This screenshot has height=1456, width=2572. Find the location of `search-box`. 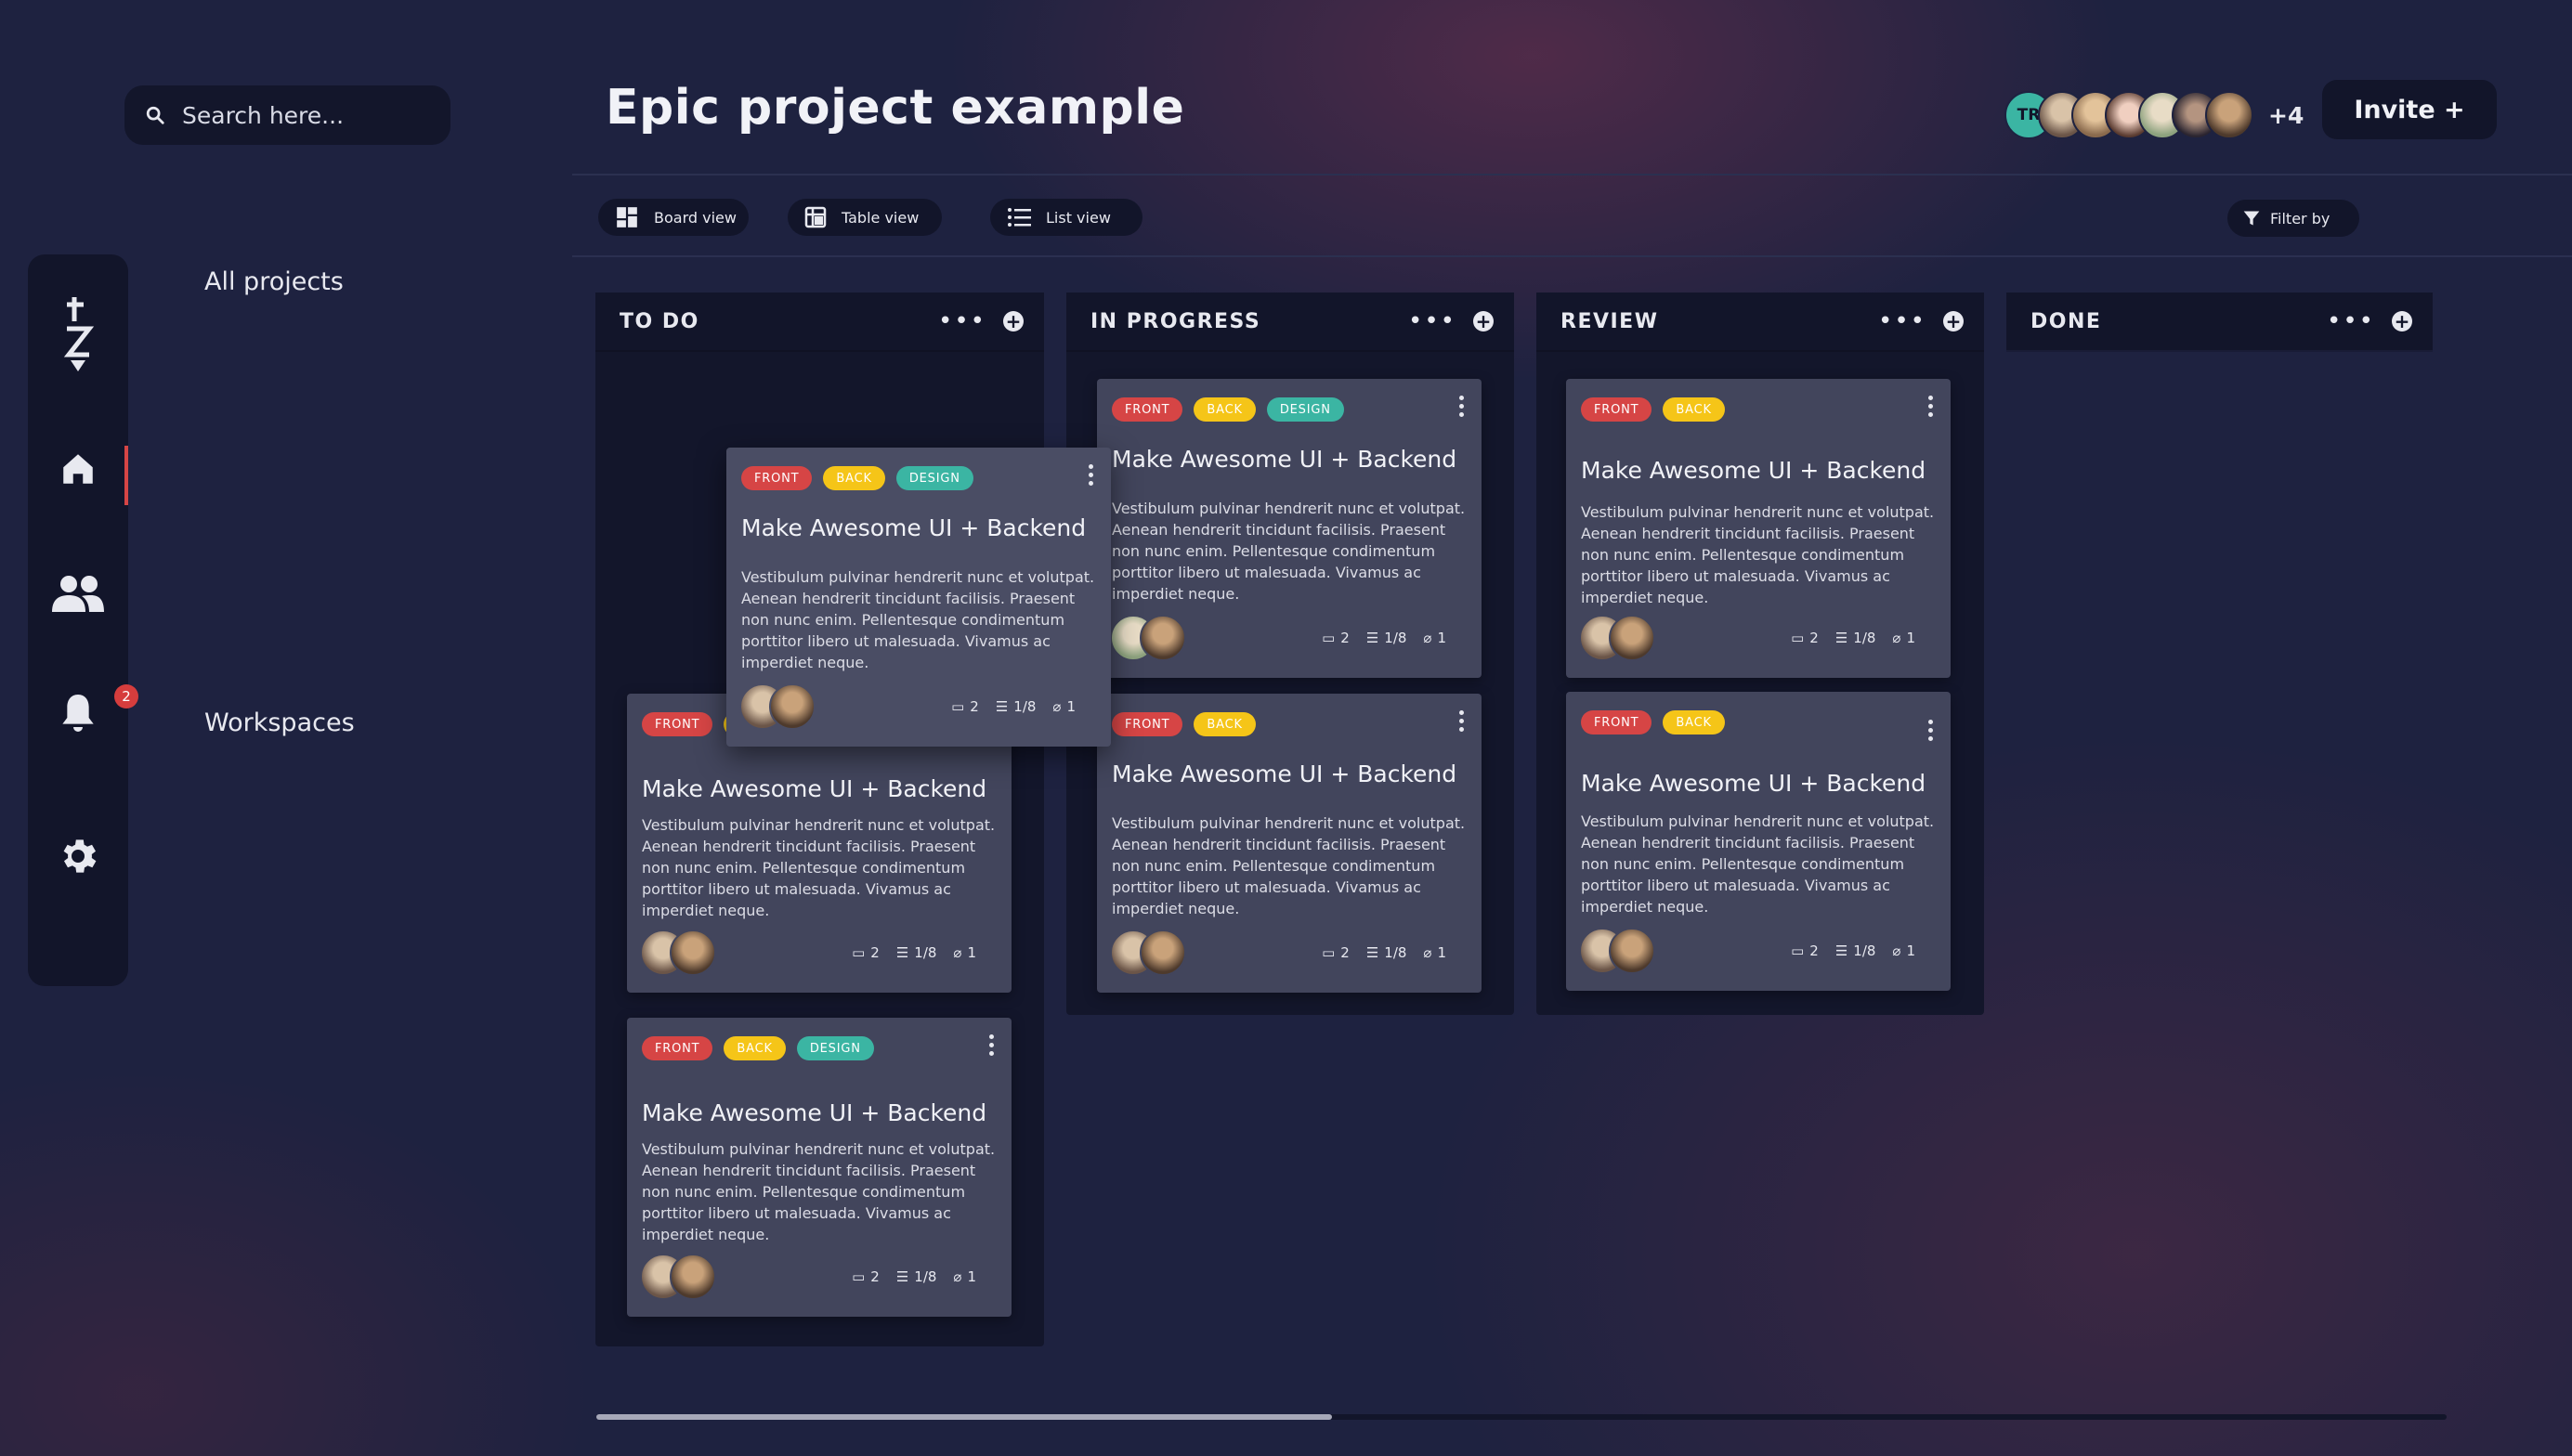

search-box is located at coordinates (287, 115).